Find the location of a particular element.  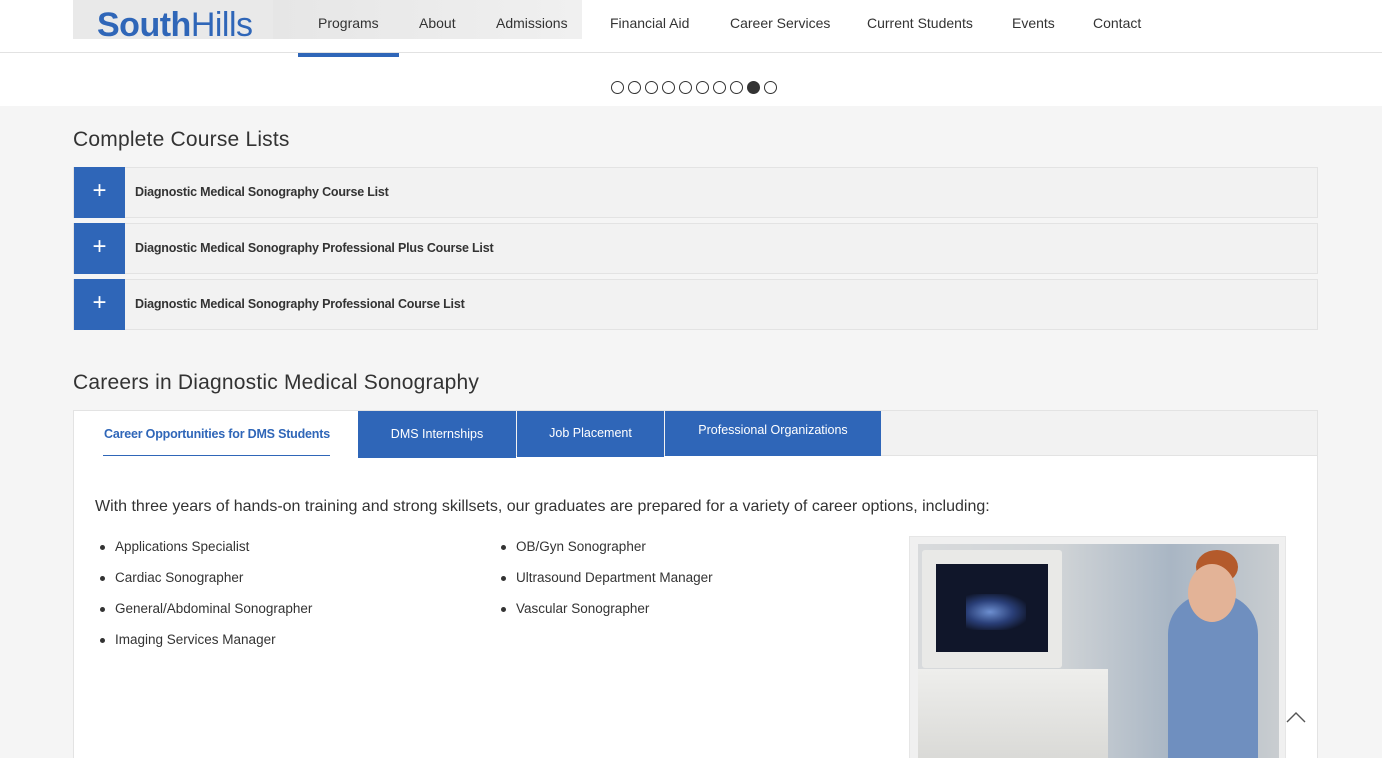

slider-dots is located at coordinates (694, 87).